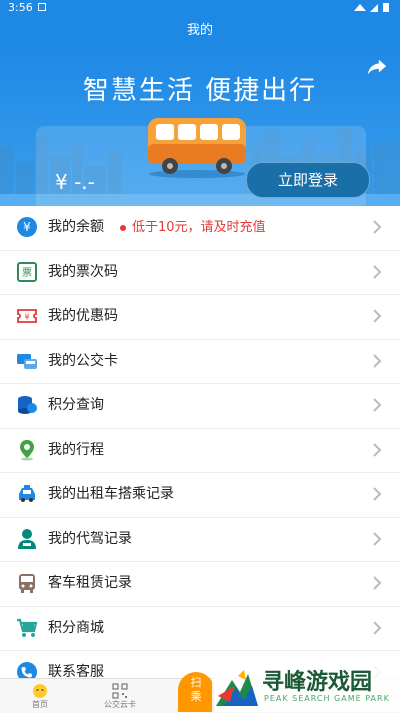 The height and width of the screenshot is (713, 400). I want to click on menu-item-taxi-records: 我的出租车搭乘记录, so click(200, 495).